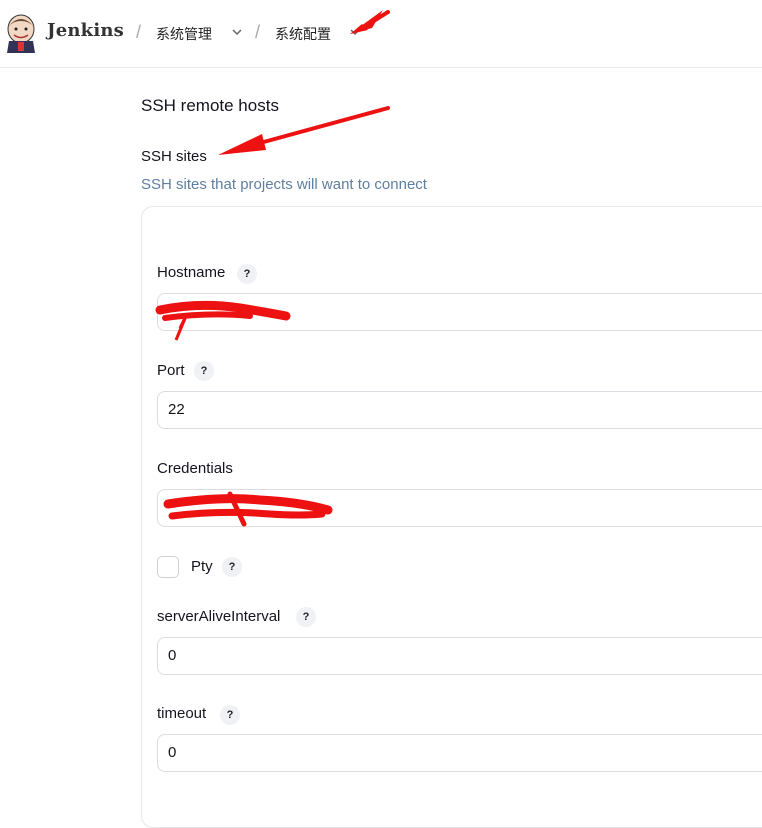 This screenshot has width=762, height=828. What do you see at coordinates (171, 370) in the screenshot?
I see `port-label: Port` at bounding box center [171, 370].